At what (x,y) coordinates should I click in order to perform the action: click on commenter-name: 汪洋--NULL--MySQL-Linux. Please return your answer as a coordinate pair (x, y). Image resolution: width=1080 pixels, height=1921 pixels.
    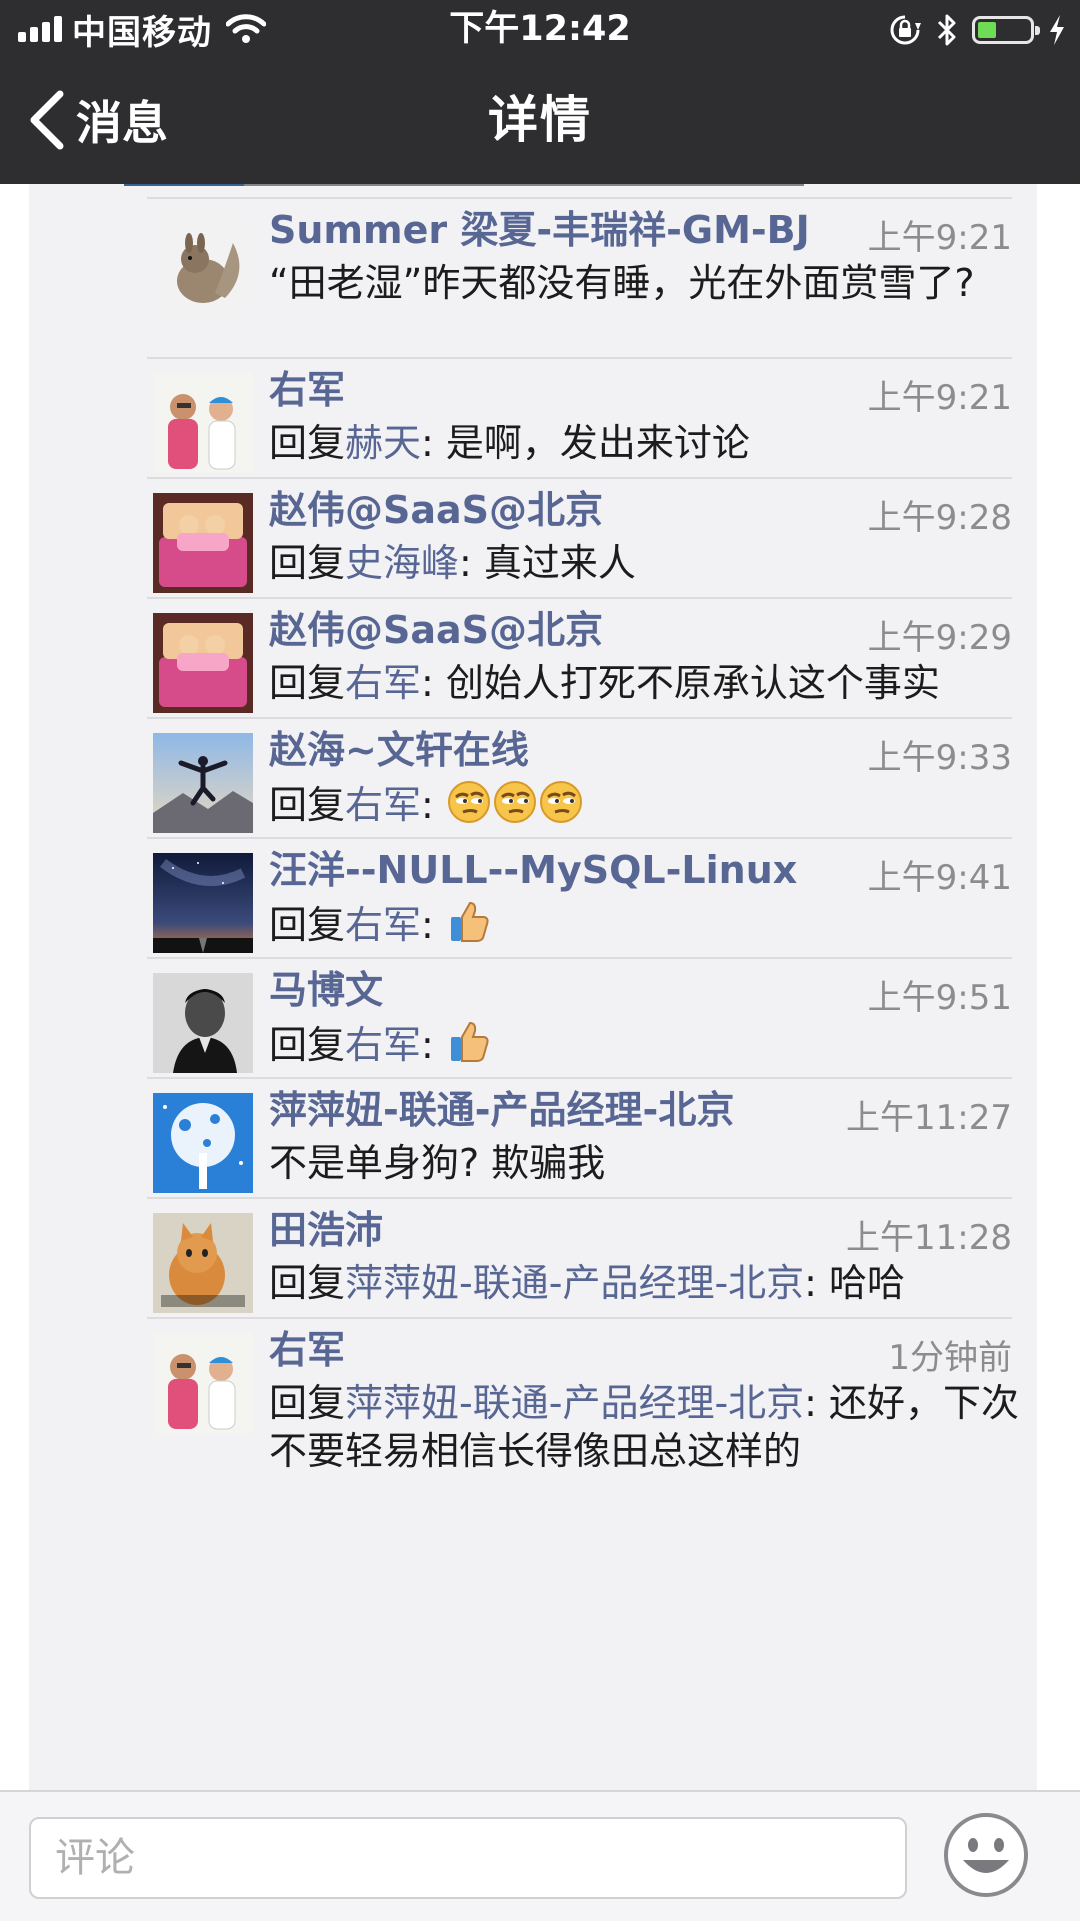
    Looking at the image, I should click on (533, 870).